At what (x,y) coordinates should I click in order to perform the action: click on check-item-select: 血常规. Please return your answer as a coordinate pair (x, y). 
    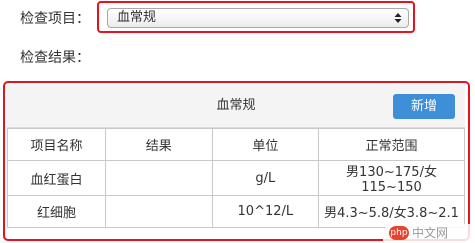
    Looking at the image, I should click on (258, 18).